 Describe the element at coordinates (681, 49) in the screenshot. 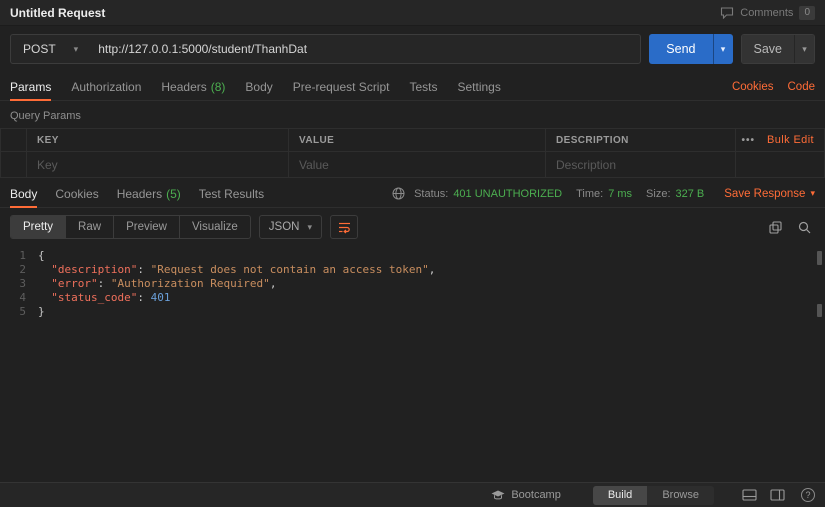

I see `send-button: Send` at that location.